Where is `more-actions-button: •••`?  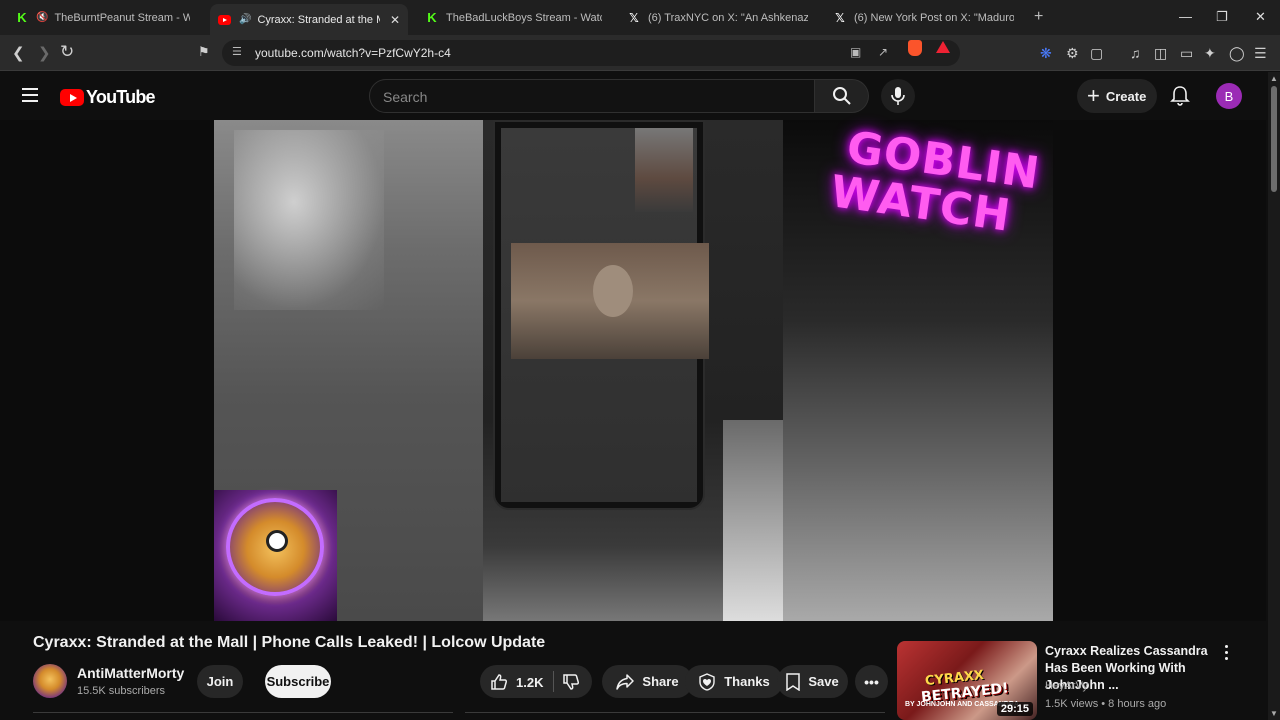 more-actions-button: ••• is located at coordinates (871, 681).